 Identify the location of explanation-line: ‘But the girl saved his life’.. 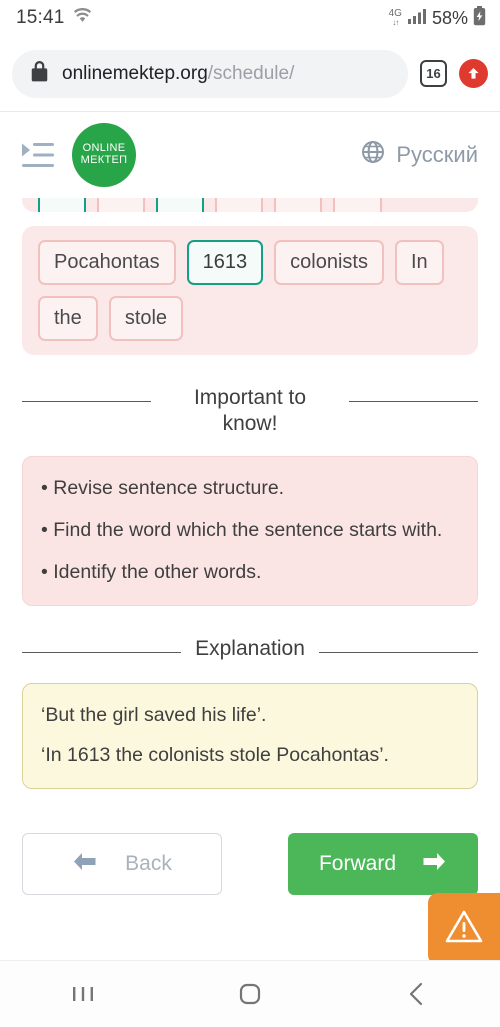
(154, 714).